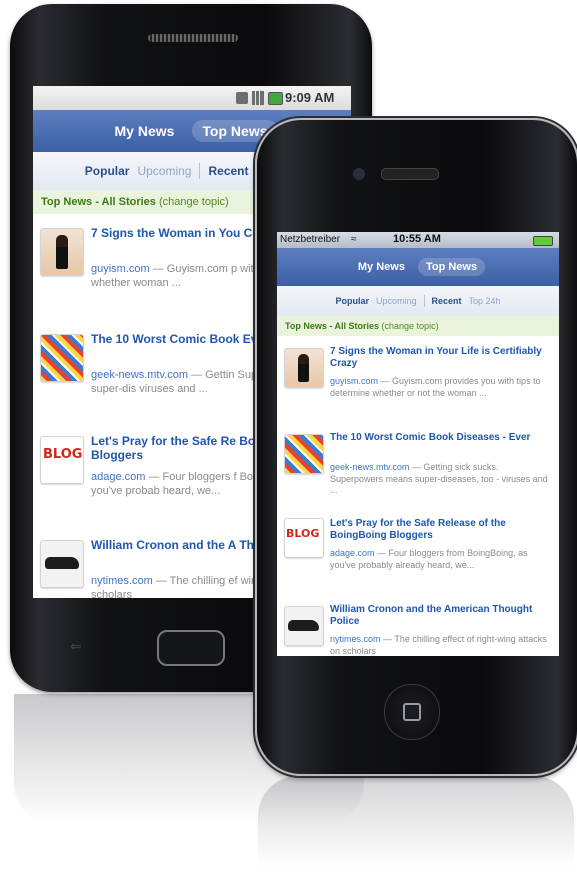  What do you see at coordinates (310, 239) in the screenshot?
I see `carrier-name: Netzbetreiber` at bounding box center [310, 239].